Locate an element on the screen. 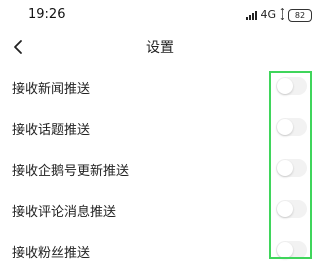 The width and height of the screenshot is (320, 274). setting-label: 接收新闻推送 is located at coordinates (51, 89).